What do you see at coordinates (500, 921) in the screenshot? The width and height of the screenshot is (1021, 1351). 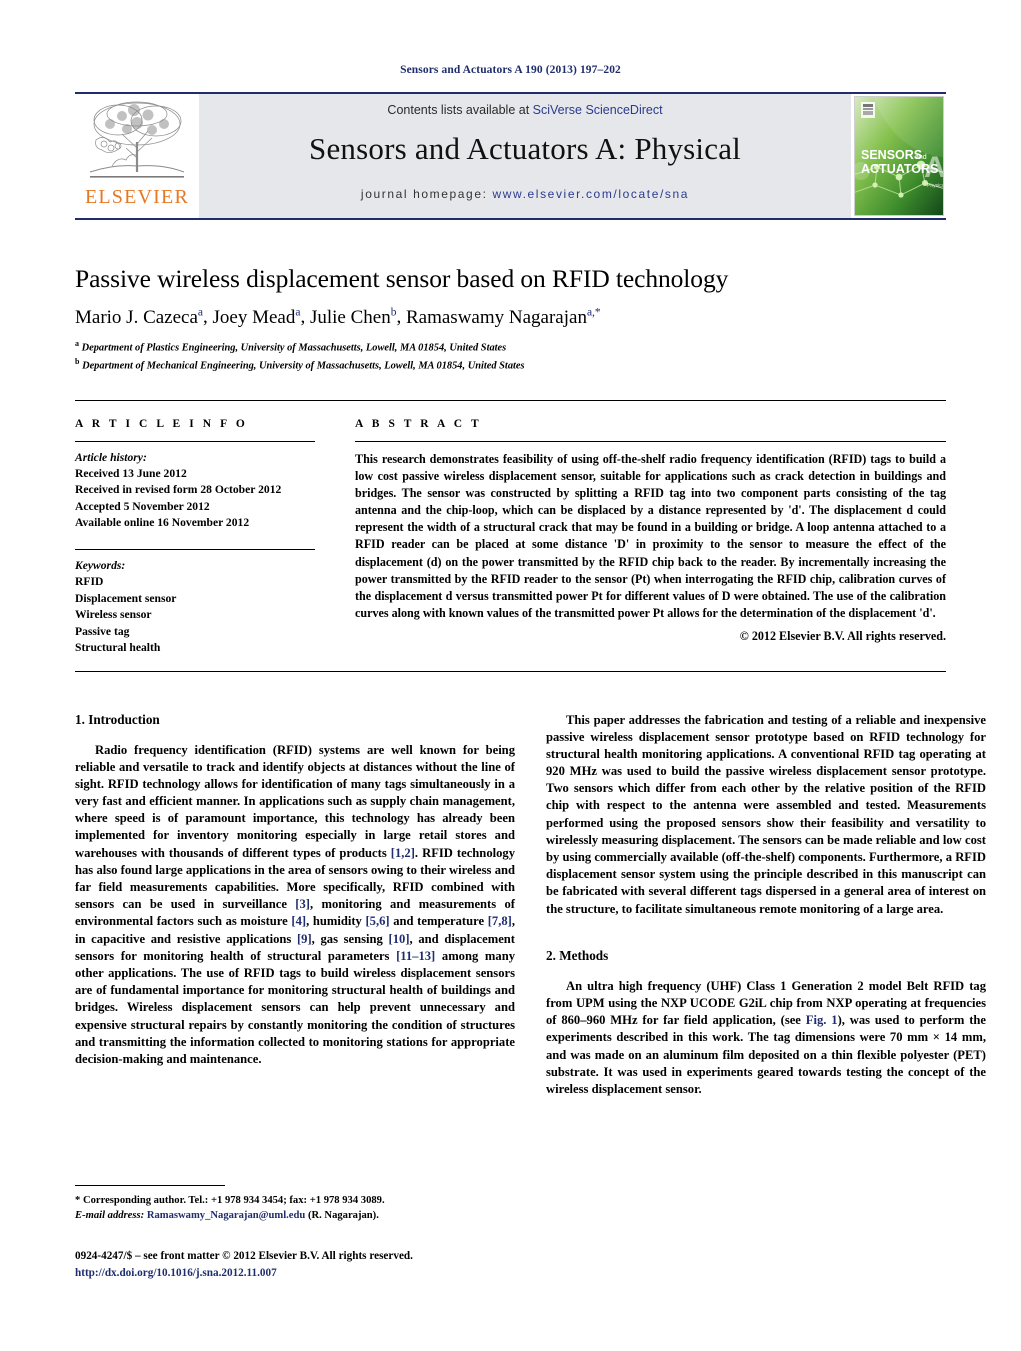 I see `citation-7-8: [7,8]` at bounding box center [500, 921].